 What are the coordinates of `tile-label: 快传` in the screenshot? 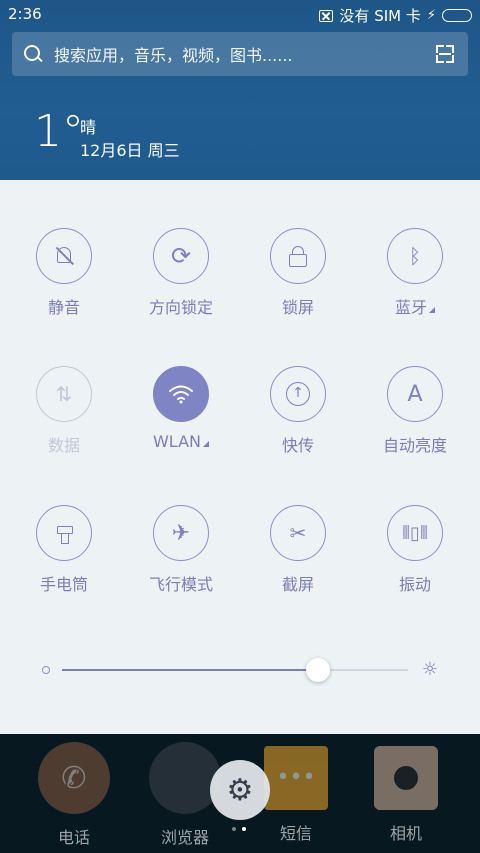 It's located at (297, 445).